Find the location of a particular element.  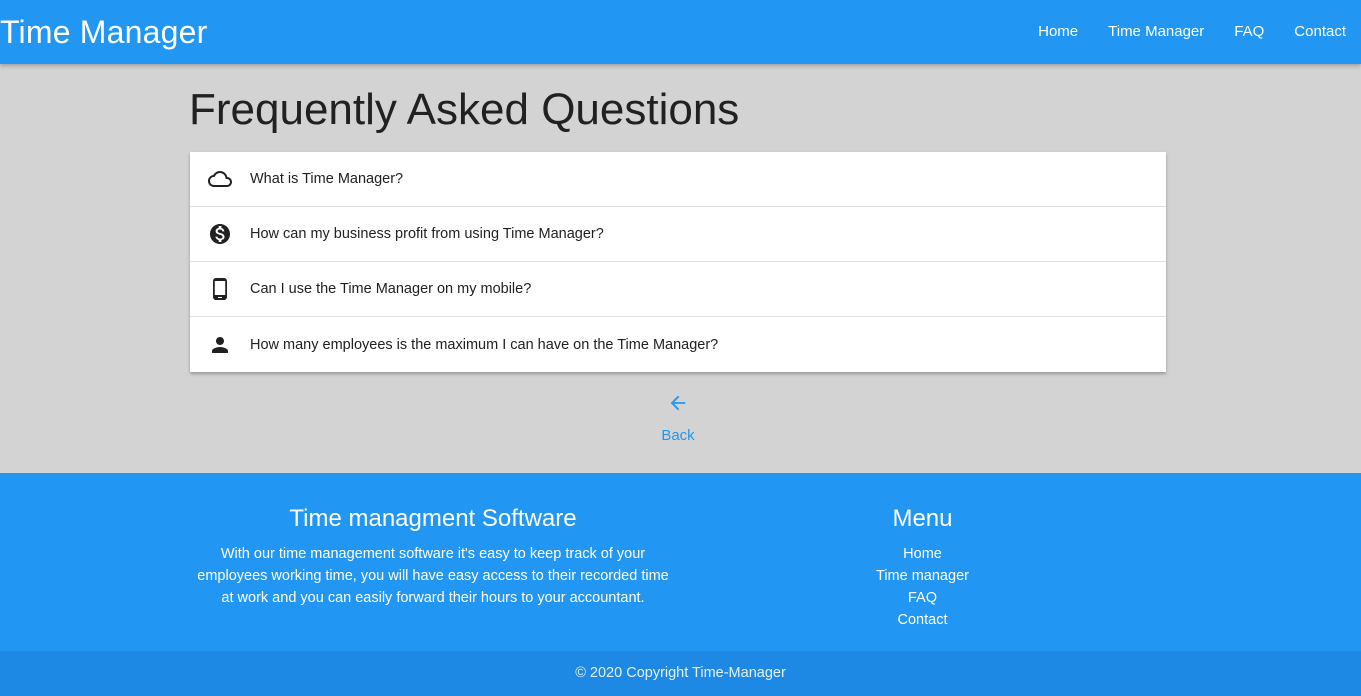

footer-menu-title: Menu is located at coordinates (922, 518).